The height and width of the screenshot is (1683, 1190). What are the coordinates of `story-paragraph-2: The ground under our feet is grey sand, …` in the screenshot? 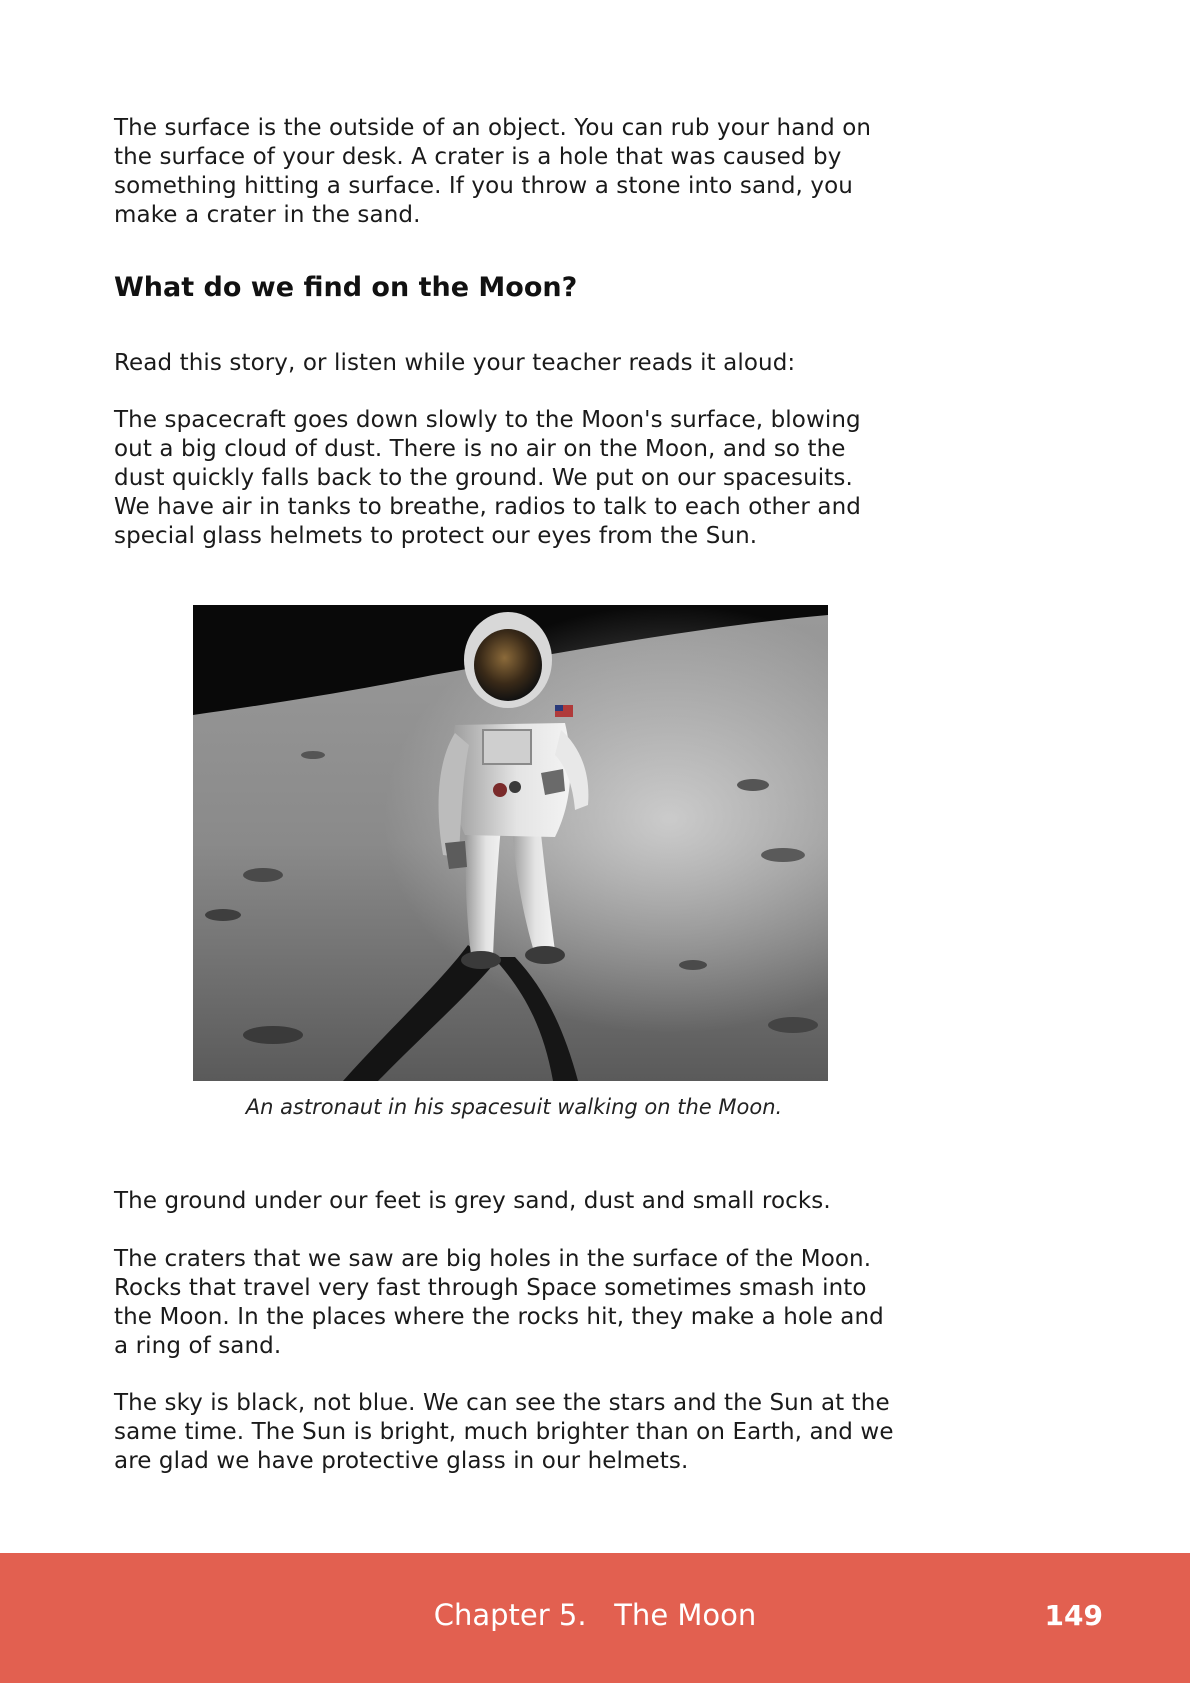 It's located at (472, 1201).